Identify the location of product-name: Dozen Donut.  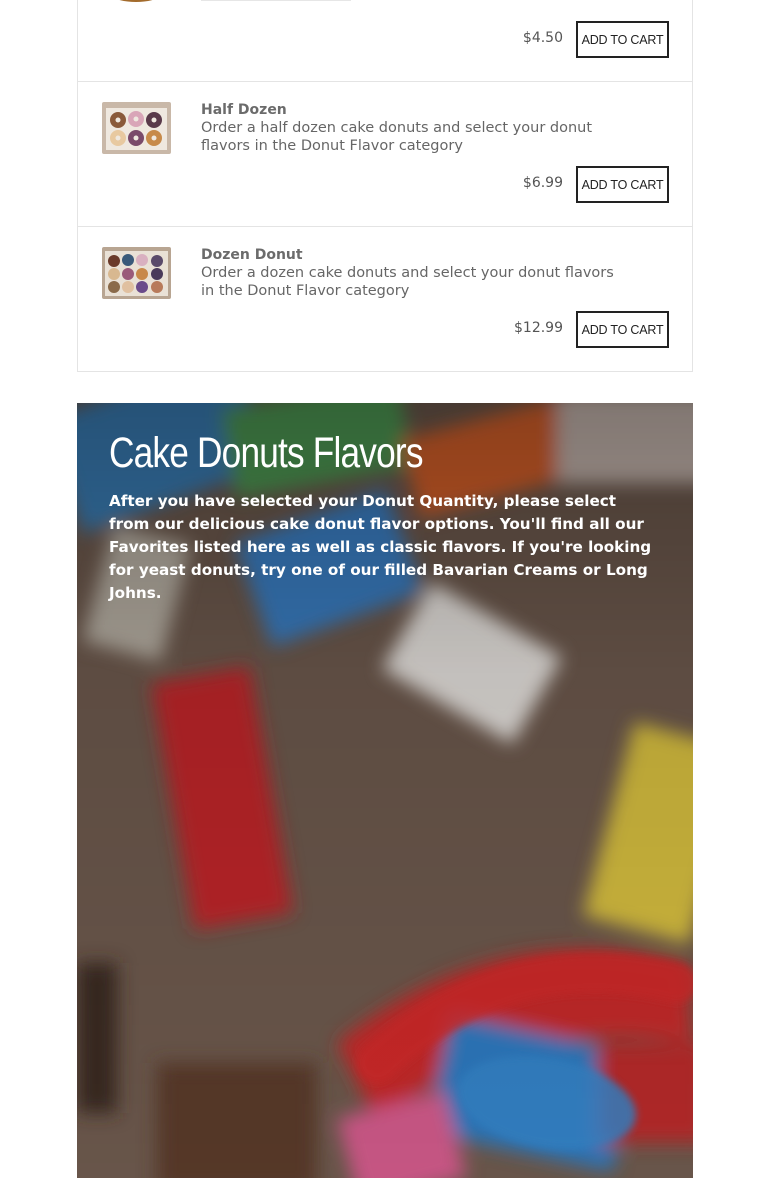
(411, 255).